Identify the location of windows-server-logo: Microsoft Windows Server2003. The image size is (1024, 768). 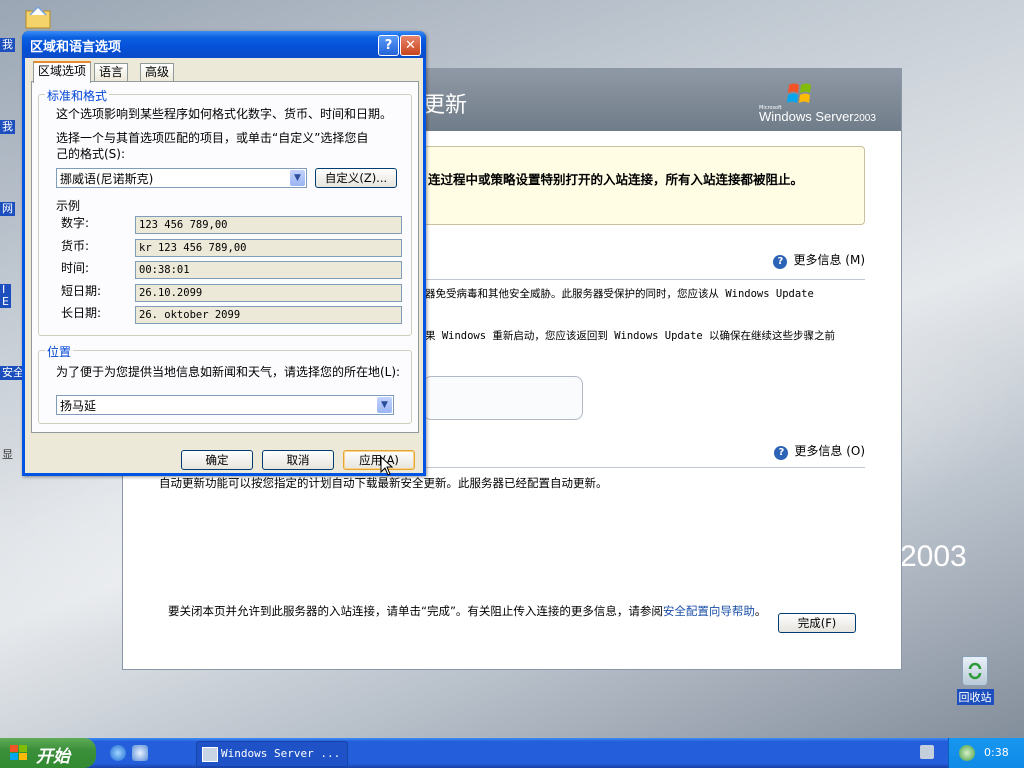
(821, 103).